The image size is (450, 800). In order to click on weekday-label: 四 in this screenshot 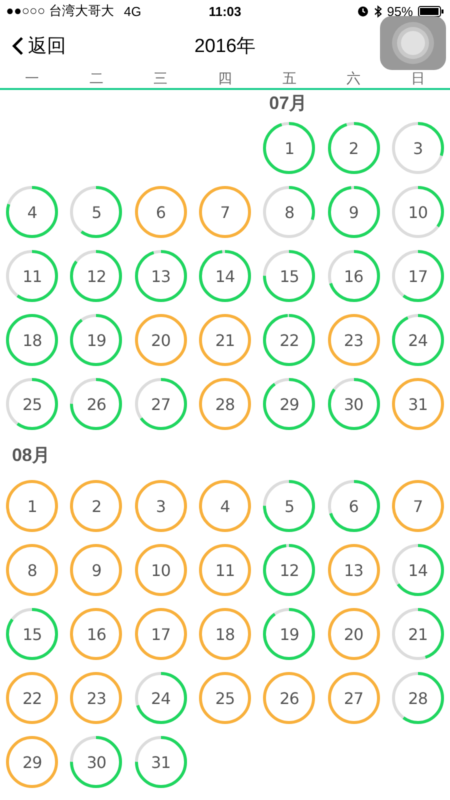, I will do `click(225, 79)`.